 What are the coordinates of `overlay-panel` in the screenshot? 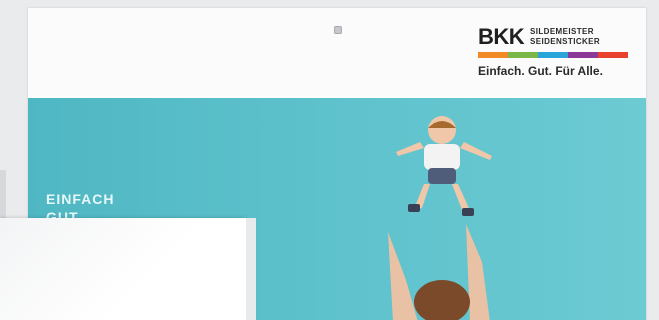 It's located at (123, 269).